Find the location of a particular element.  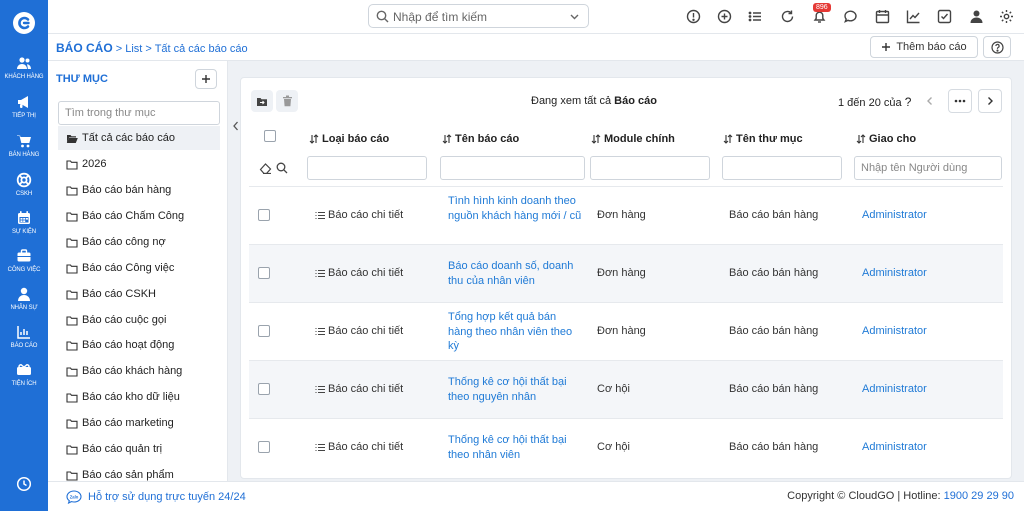

folder-item: 2026 is located at coordinates (139, 164).